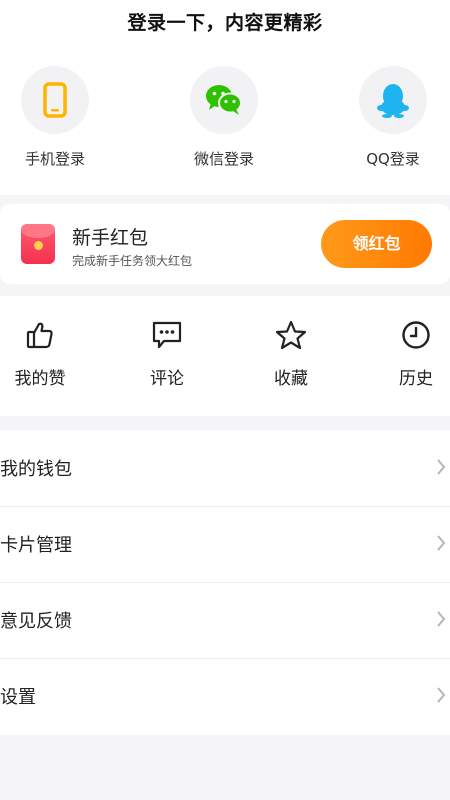 This screenshot has height=800, width=450. I want to click on wechat-icon, so click(224, 100).